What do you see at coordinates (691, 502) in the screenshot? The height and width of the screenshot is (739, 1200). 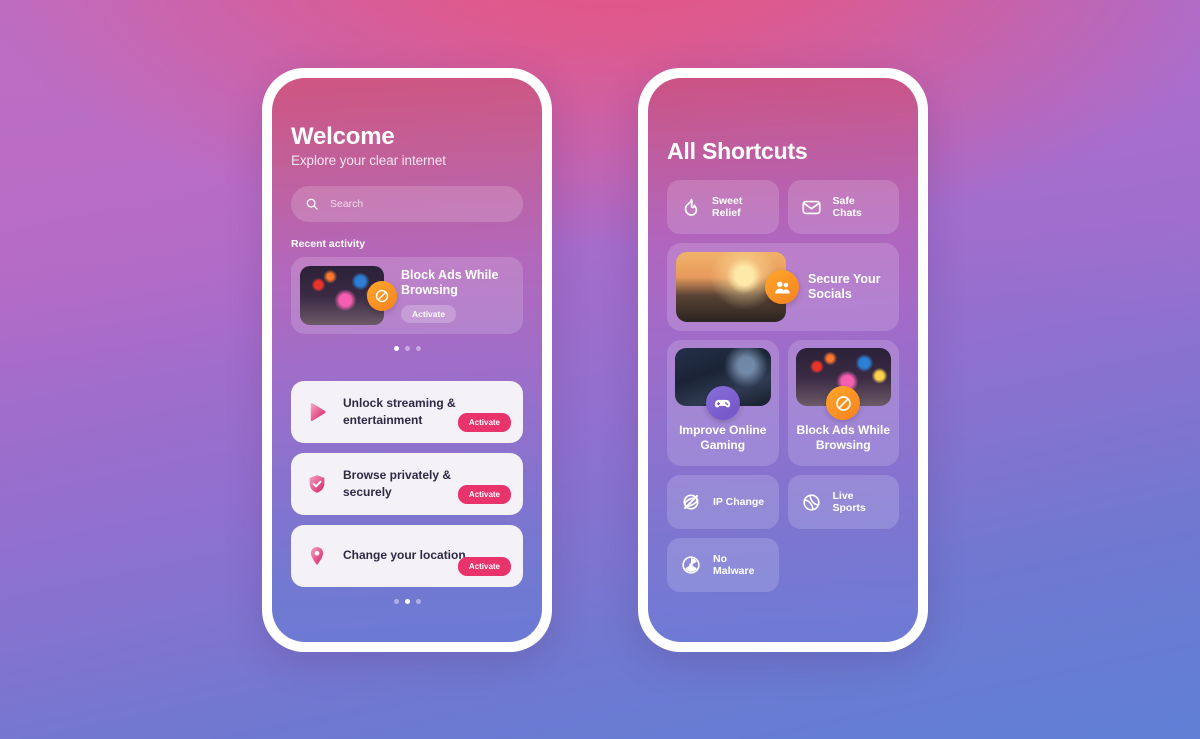 I see `globe-slash-icon` at bounding box center [691, 502].